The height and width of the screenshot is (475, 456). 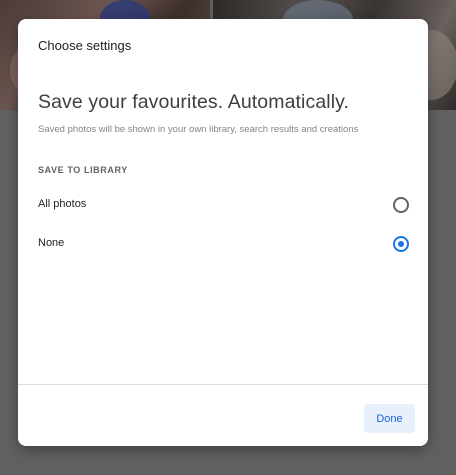 I want to click on section-label-save-to-library: SAVE TO LIBRARY, so click(x=83, y=170).